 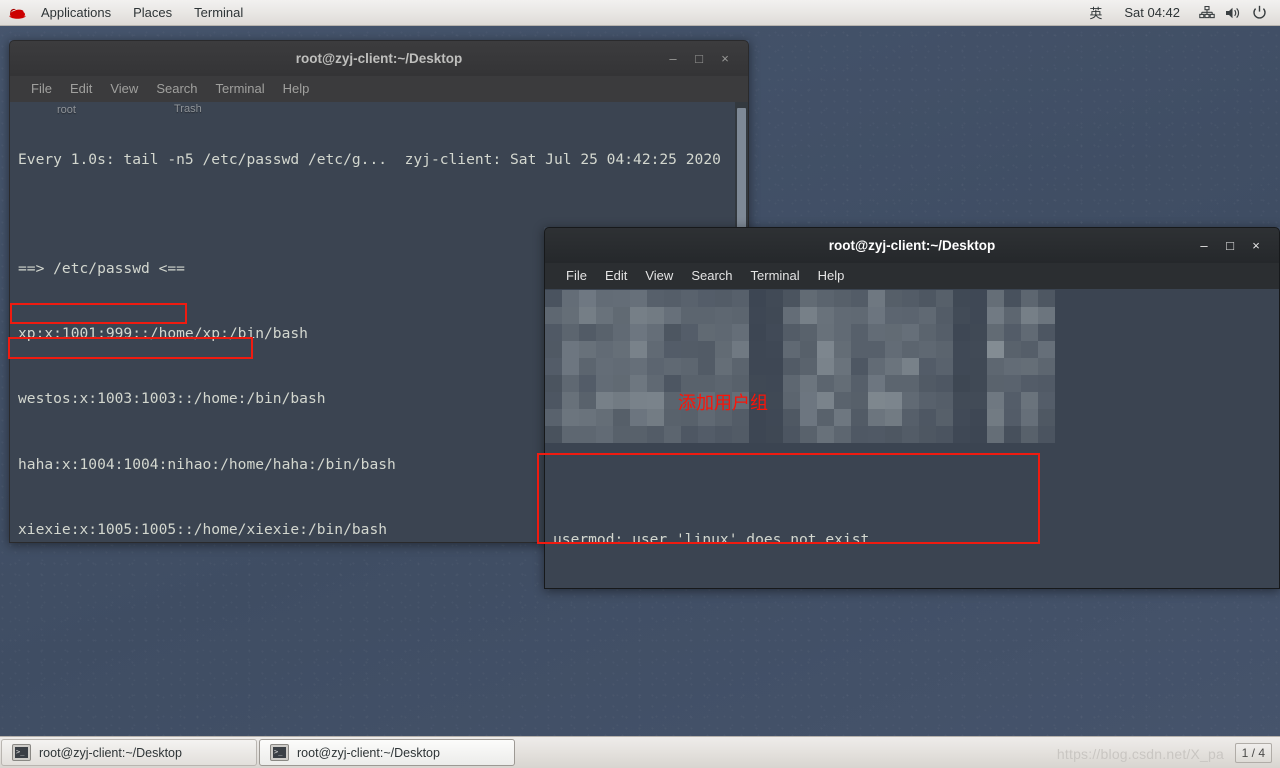 What do you see at coordinates (912, 276) in the screenshot?
I see `window2-menubar: File Edit View Search Terminal Help` at bounding box center [912, 276].